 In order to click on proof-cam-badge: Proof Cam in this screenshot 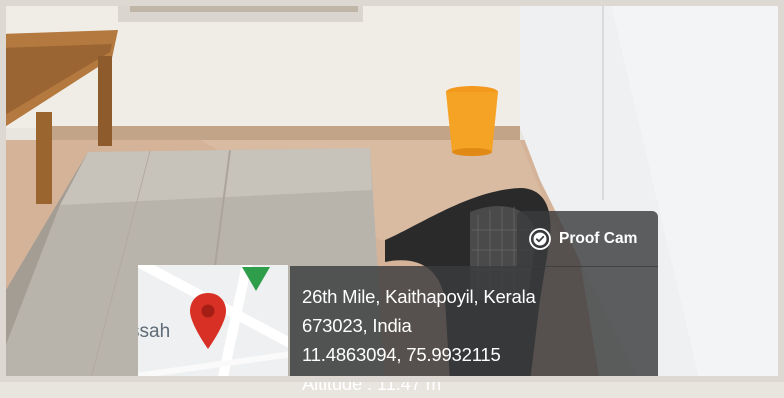, I will do `click(587, 239)`.